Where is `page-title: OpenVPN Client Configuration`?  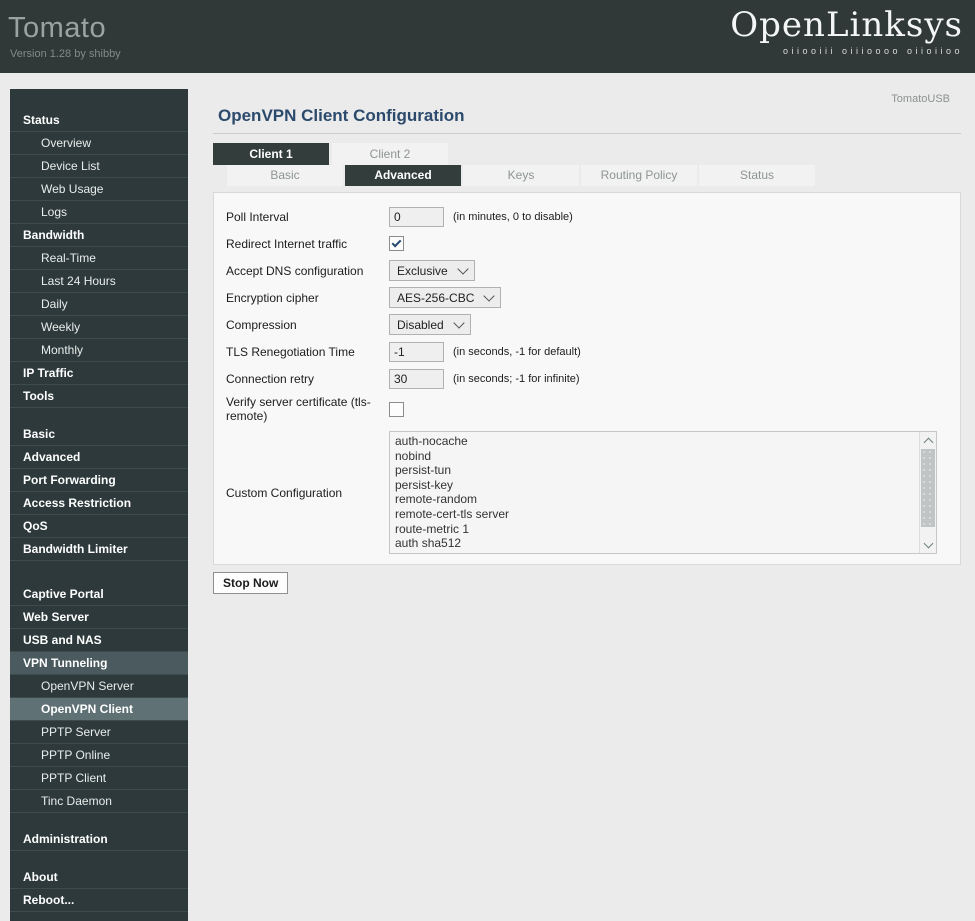 page-title: OpenVPN Client Configuration is located at coordinates (341, 115).